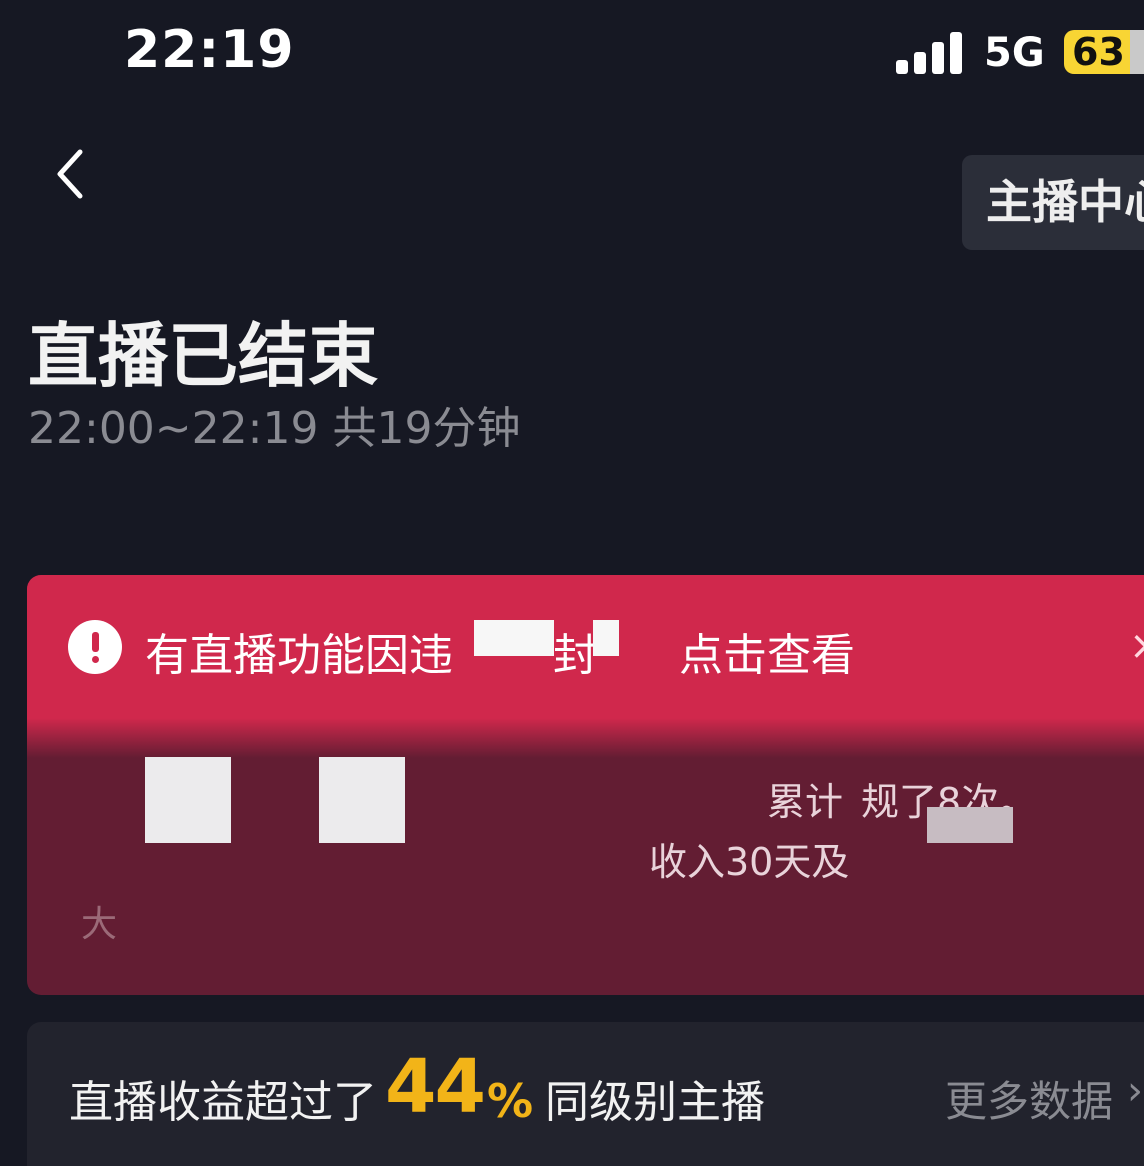  Describe the element at coordinates (510, 1101) in the screenshot. I see `percent-sign: %` at that location.